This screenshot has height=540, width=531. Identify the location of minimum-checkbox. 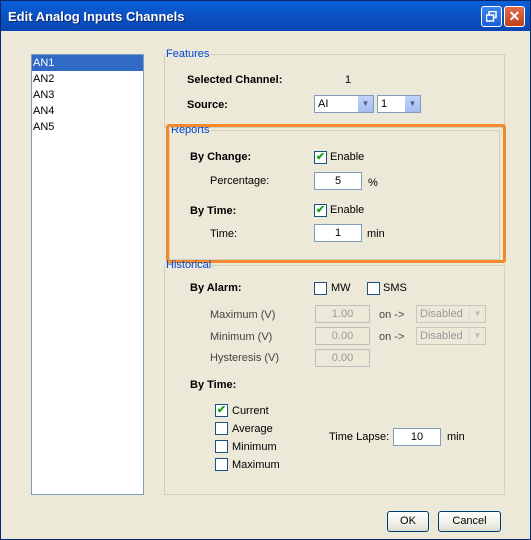
(221, 446).